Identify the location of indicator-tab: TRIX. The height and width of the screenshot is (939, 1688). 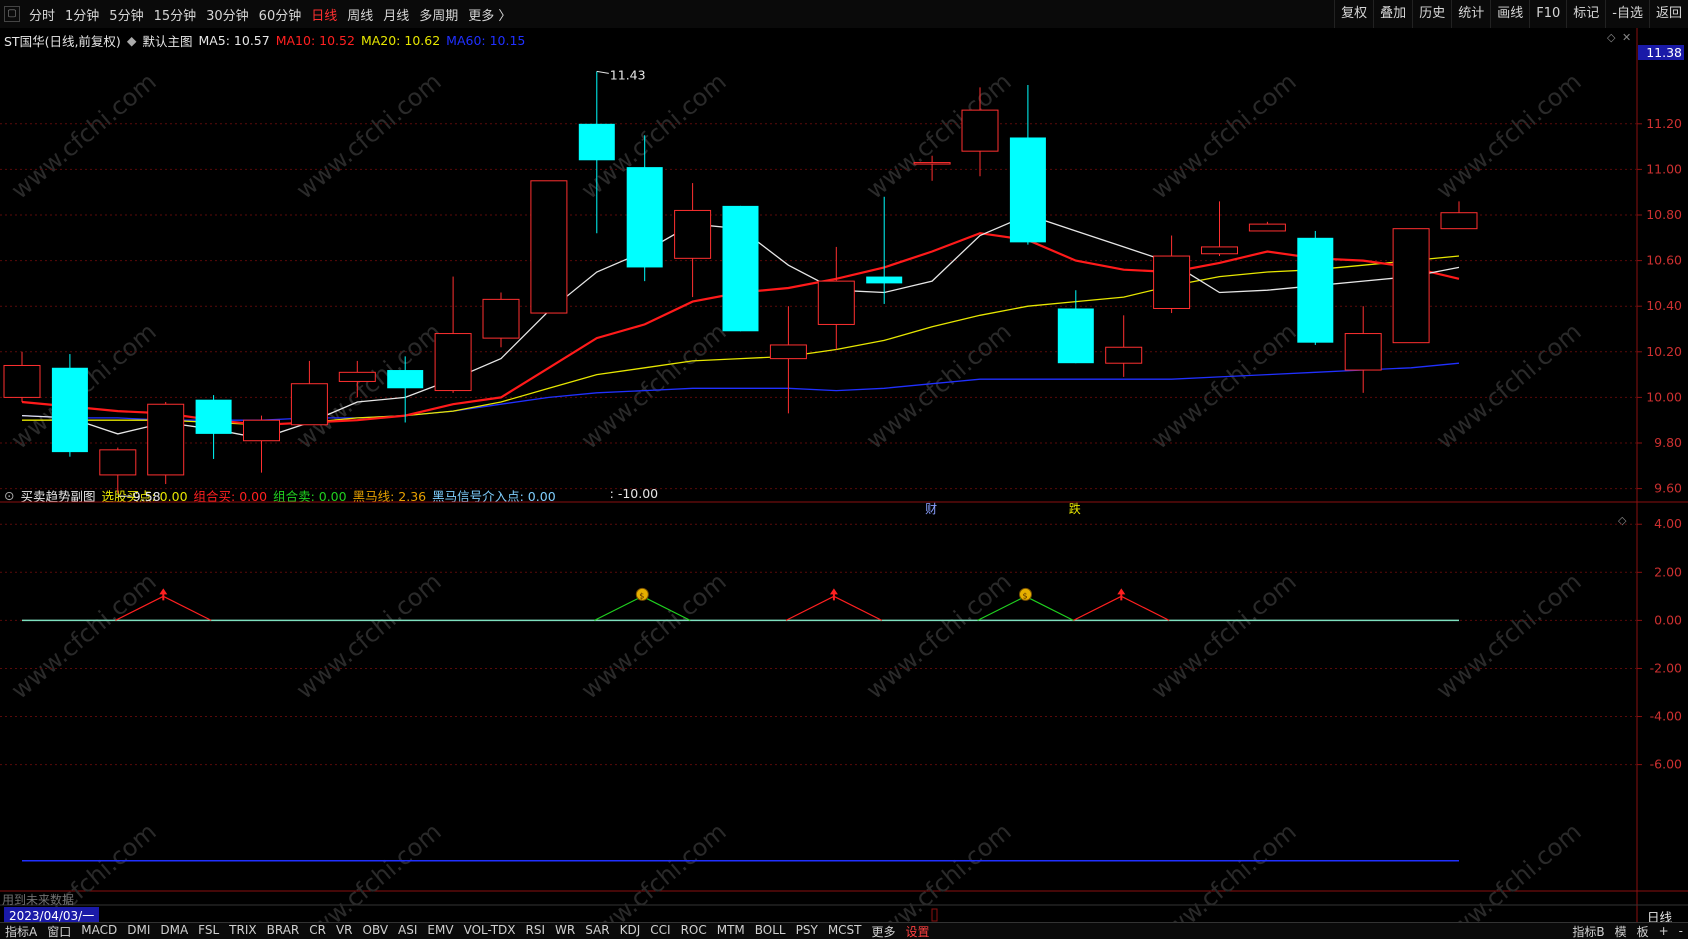
(242, 931).